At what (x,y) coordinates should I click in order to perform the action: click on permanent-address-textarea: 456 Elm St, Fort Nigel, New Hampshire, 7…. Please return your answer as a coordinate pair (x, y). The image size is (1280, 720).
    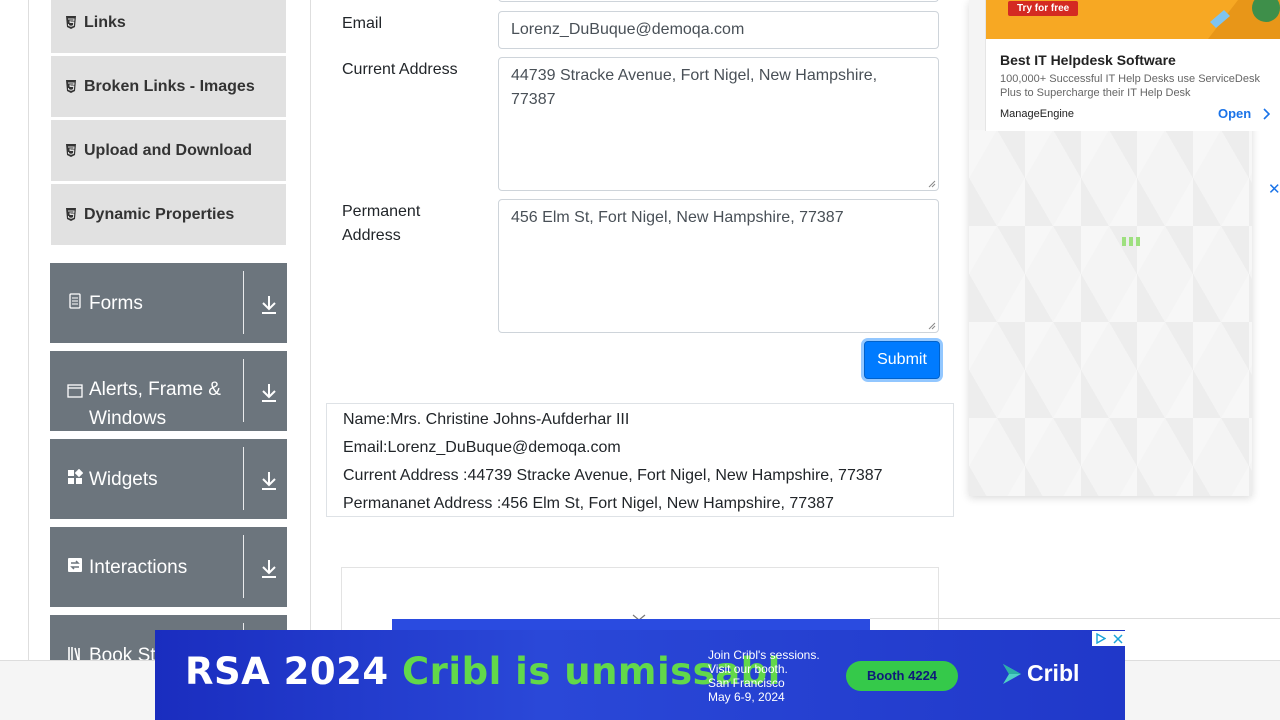
    Looking at the image, I should click on (718, 266).